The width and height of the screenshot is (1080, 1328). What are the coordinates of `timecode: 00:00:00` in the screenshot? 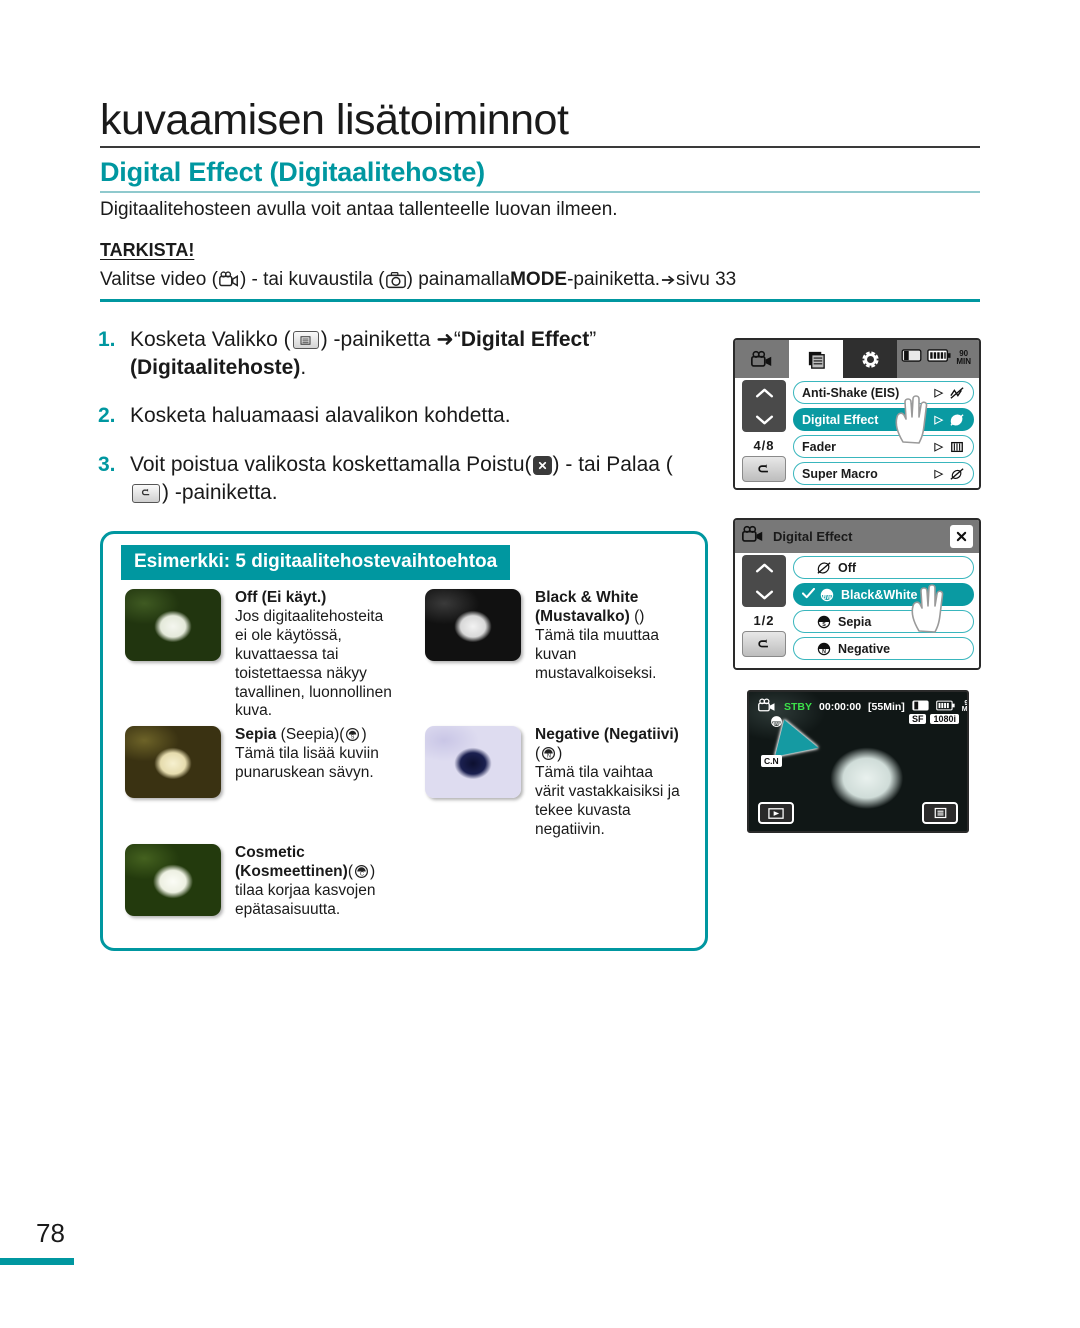 It's located at (840, 707).